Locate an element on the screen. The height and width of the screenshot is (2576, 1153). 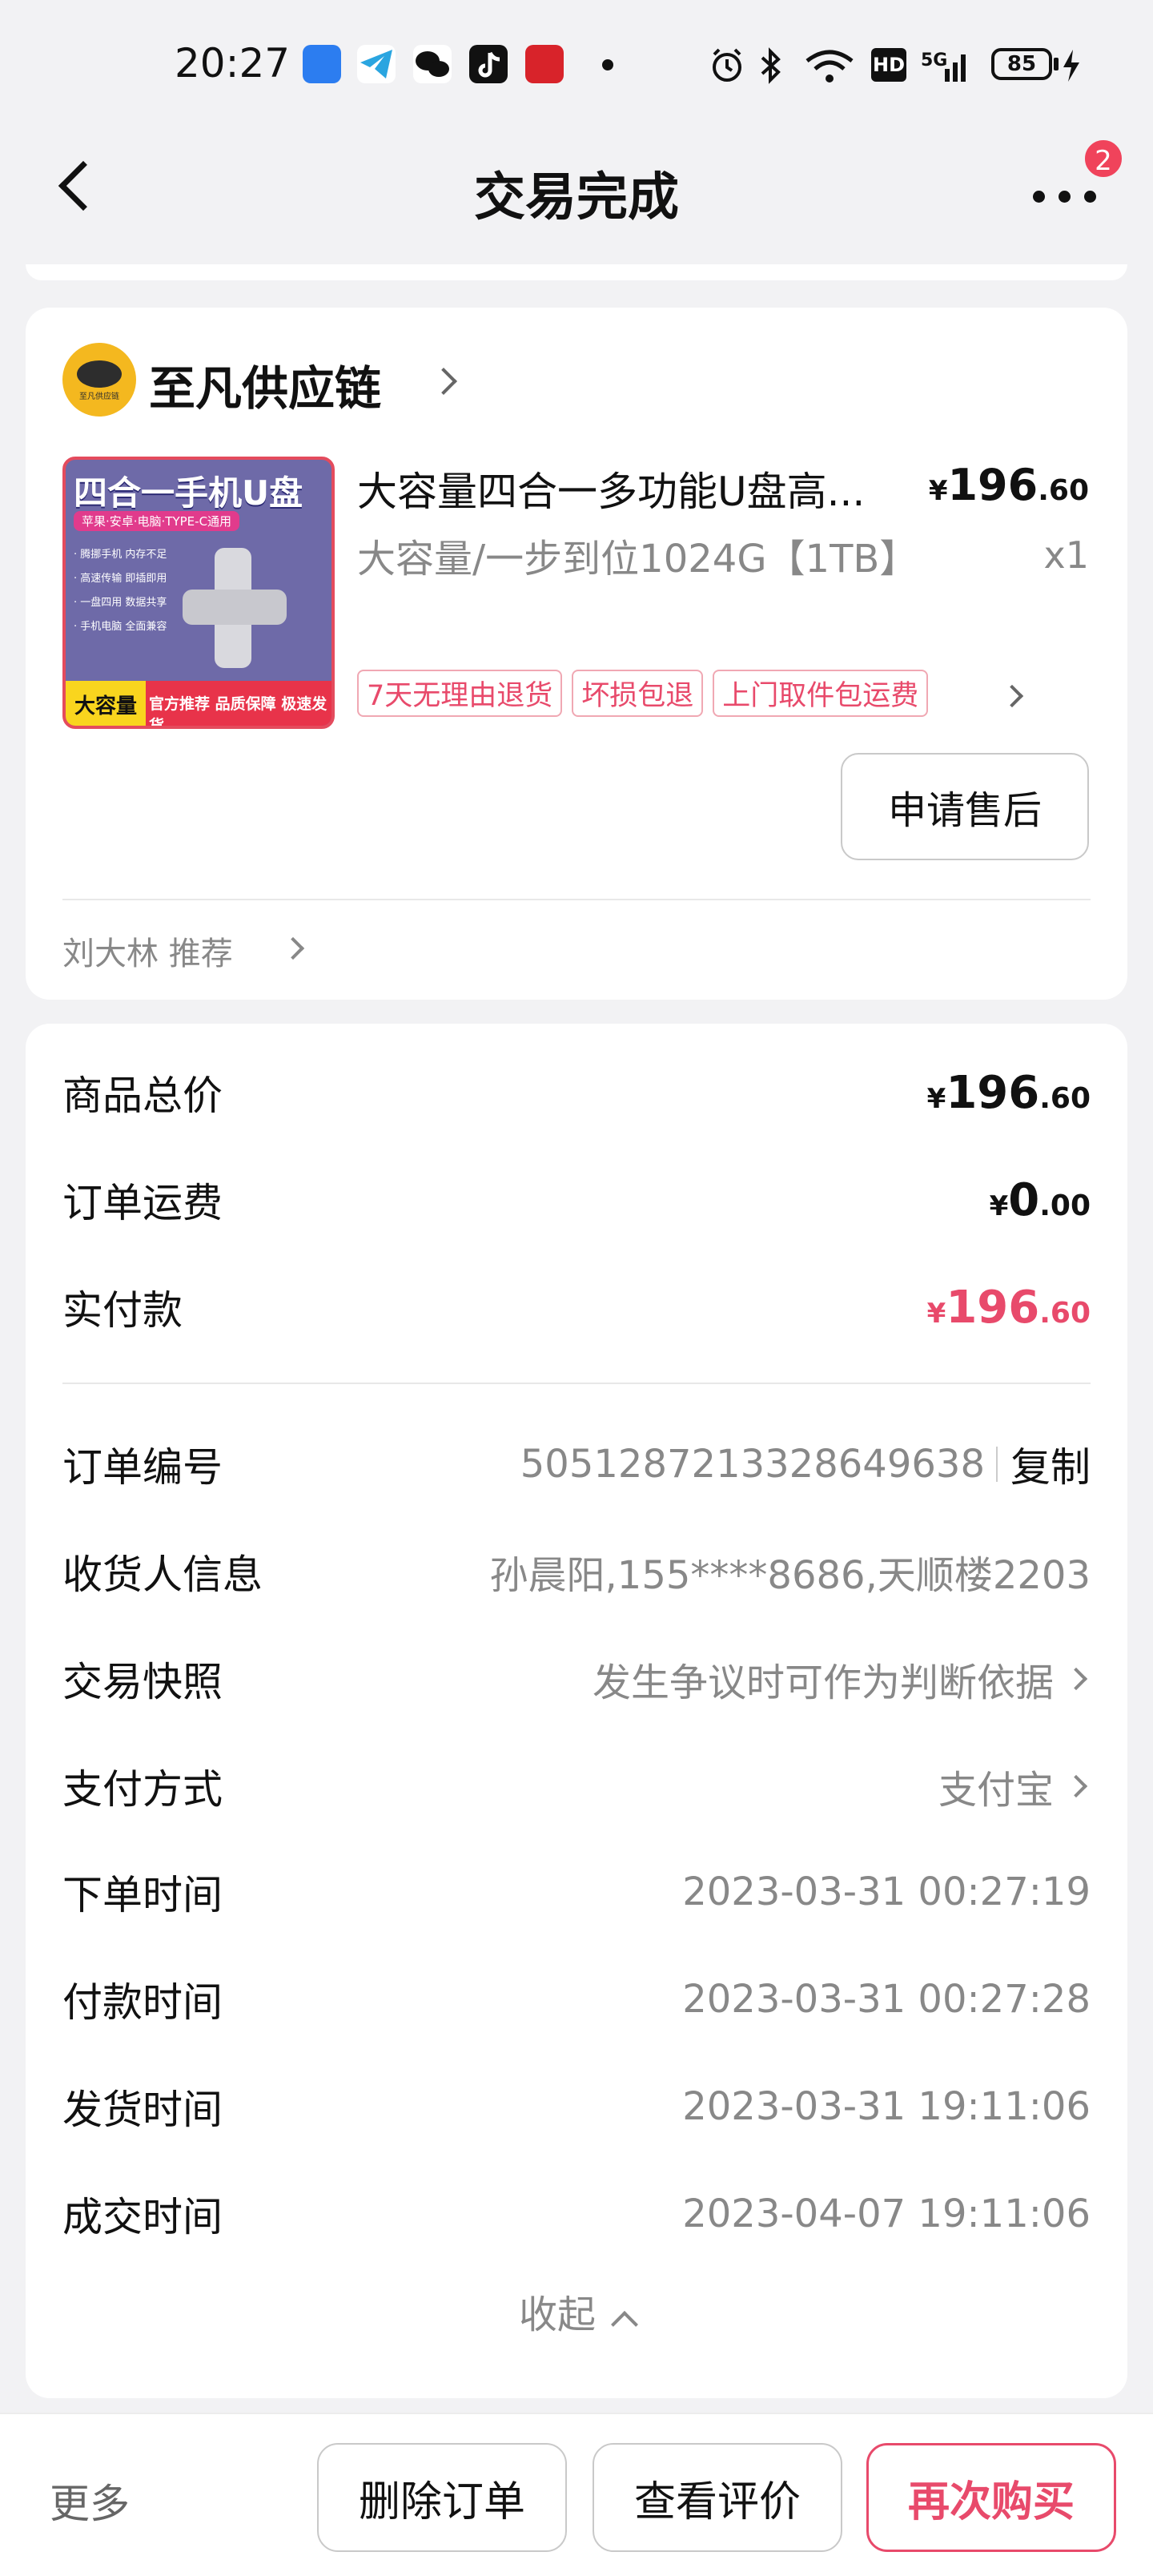
copy-button: 复制 is located at coordinates (1051, 1464).